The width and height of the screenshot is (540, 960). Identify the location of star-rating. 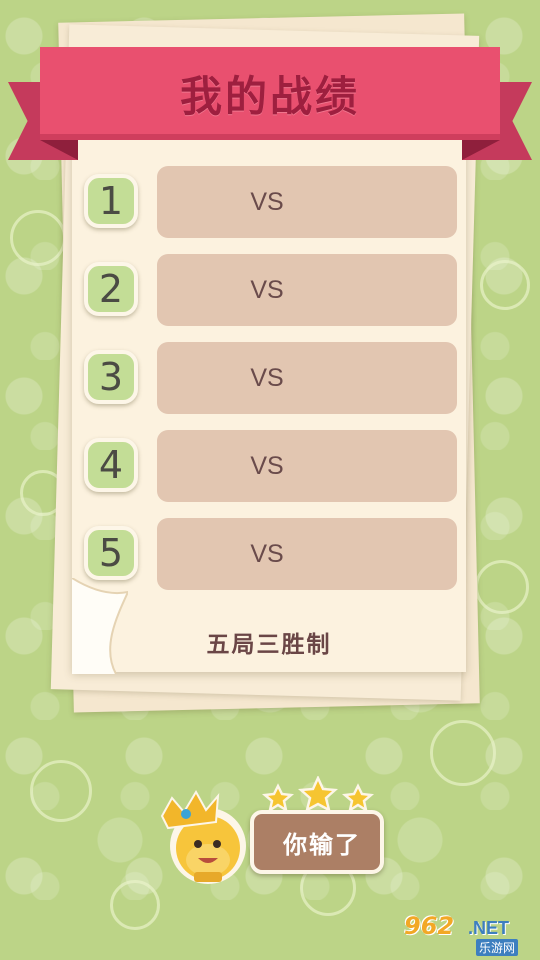
(318, 794).